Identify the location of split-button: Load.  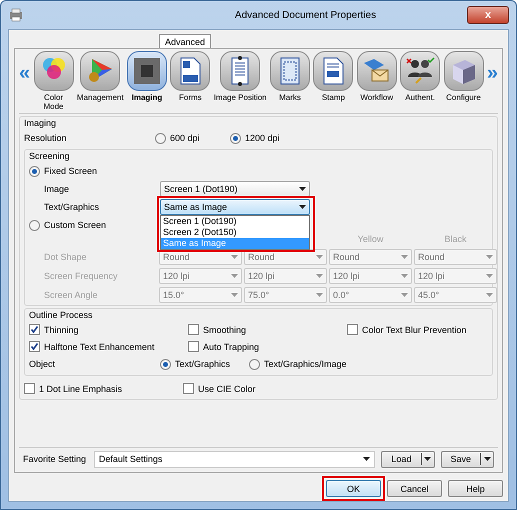
(408, 459).